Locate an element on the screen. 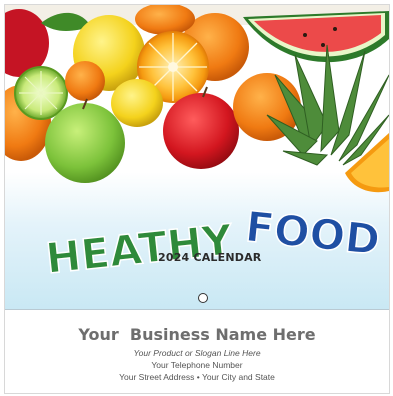 The image size is (393, 396). slogan-line: Your Product or Slogan Line Here is located at coordinates (197, 353).